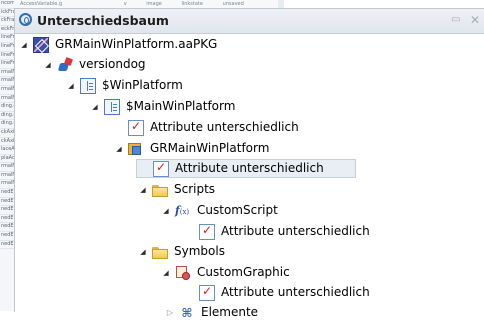 This screenshot has width=484, height=322. I want to click on background-header-cell: linkstate, so click(192, 4).